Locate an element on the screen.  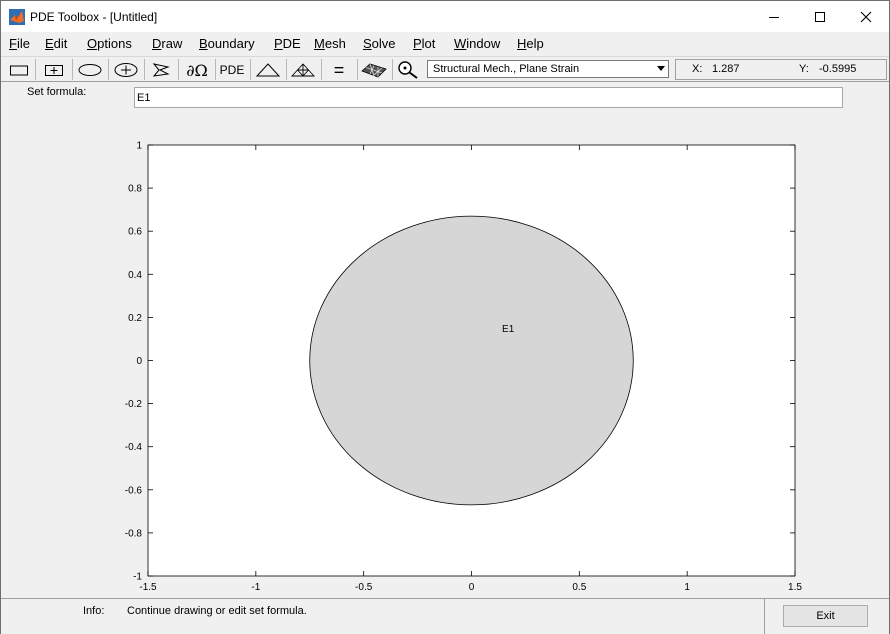
plot-icon is located at coordinates (374, 70).